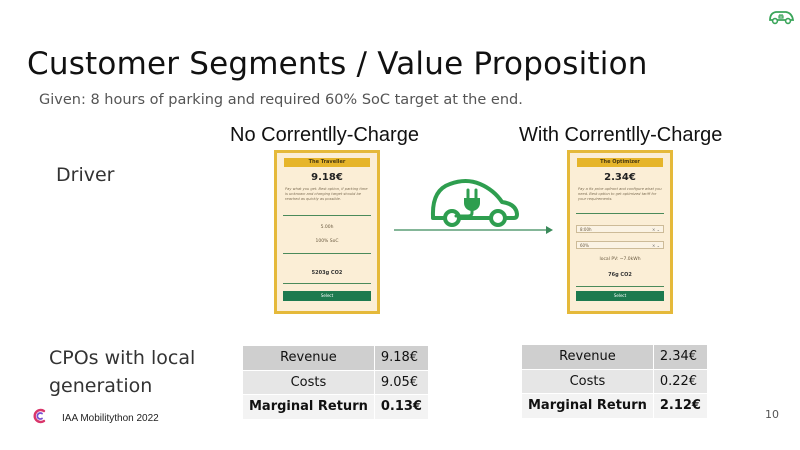  Describe the element at coordinates (620, 275) in the screenshot. I see `phone-co2: 76g CO2` at that location.